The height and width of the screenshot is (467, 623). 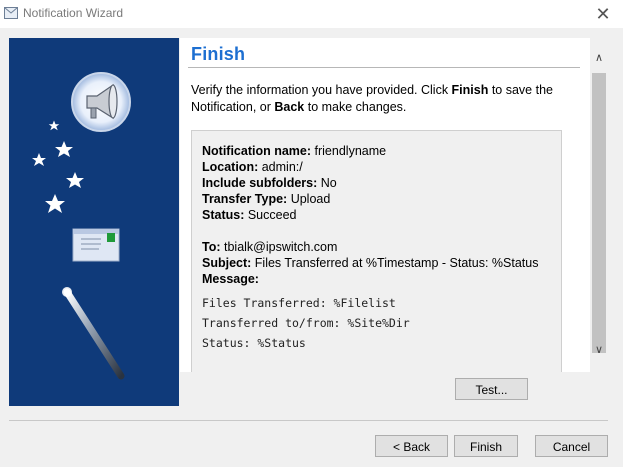 What do you see at coordinates (218, 54) in the screenshot?
I see `page-title: Finish` at bounding box center [218, 54].